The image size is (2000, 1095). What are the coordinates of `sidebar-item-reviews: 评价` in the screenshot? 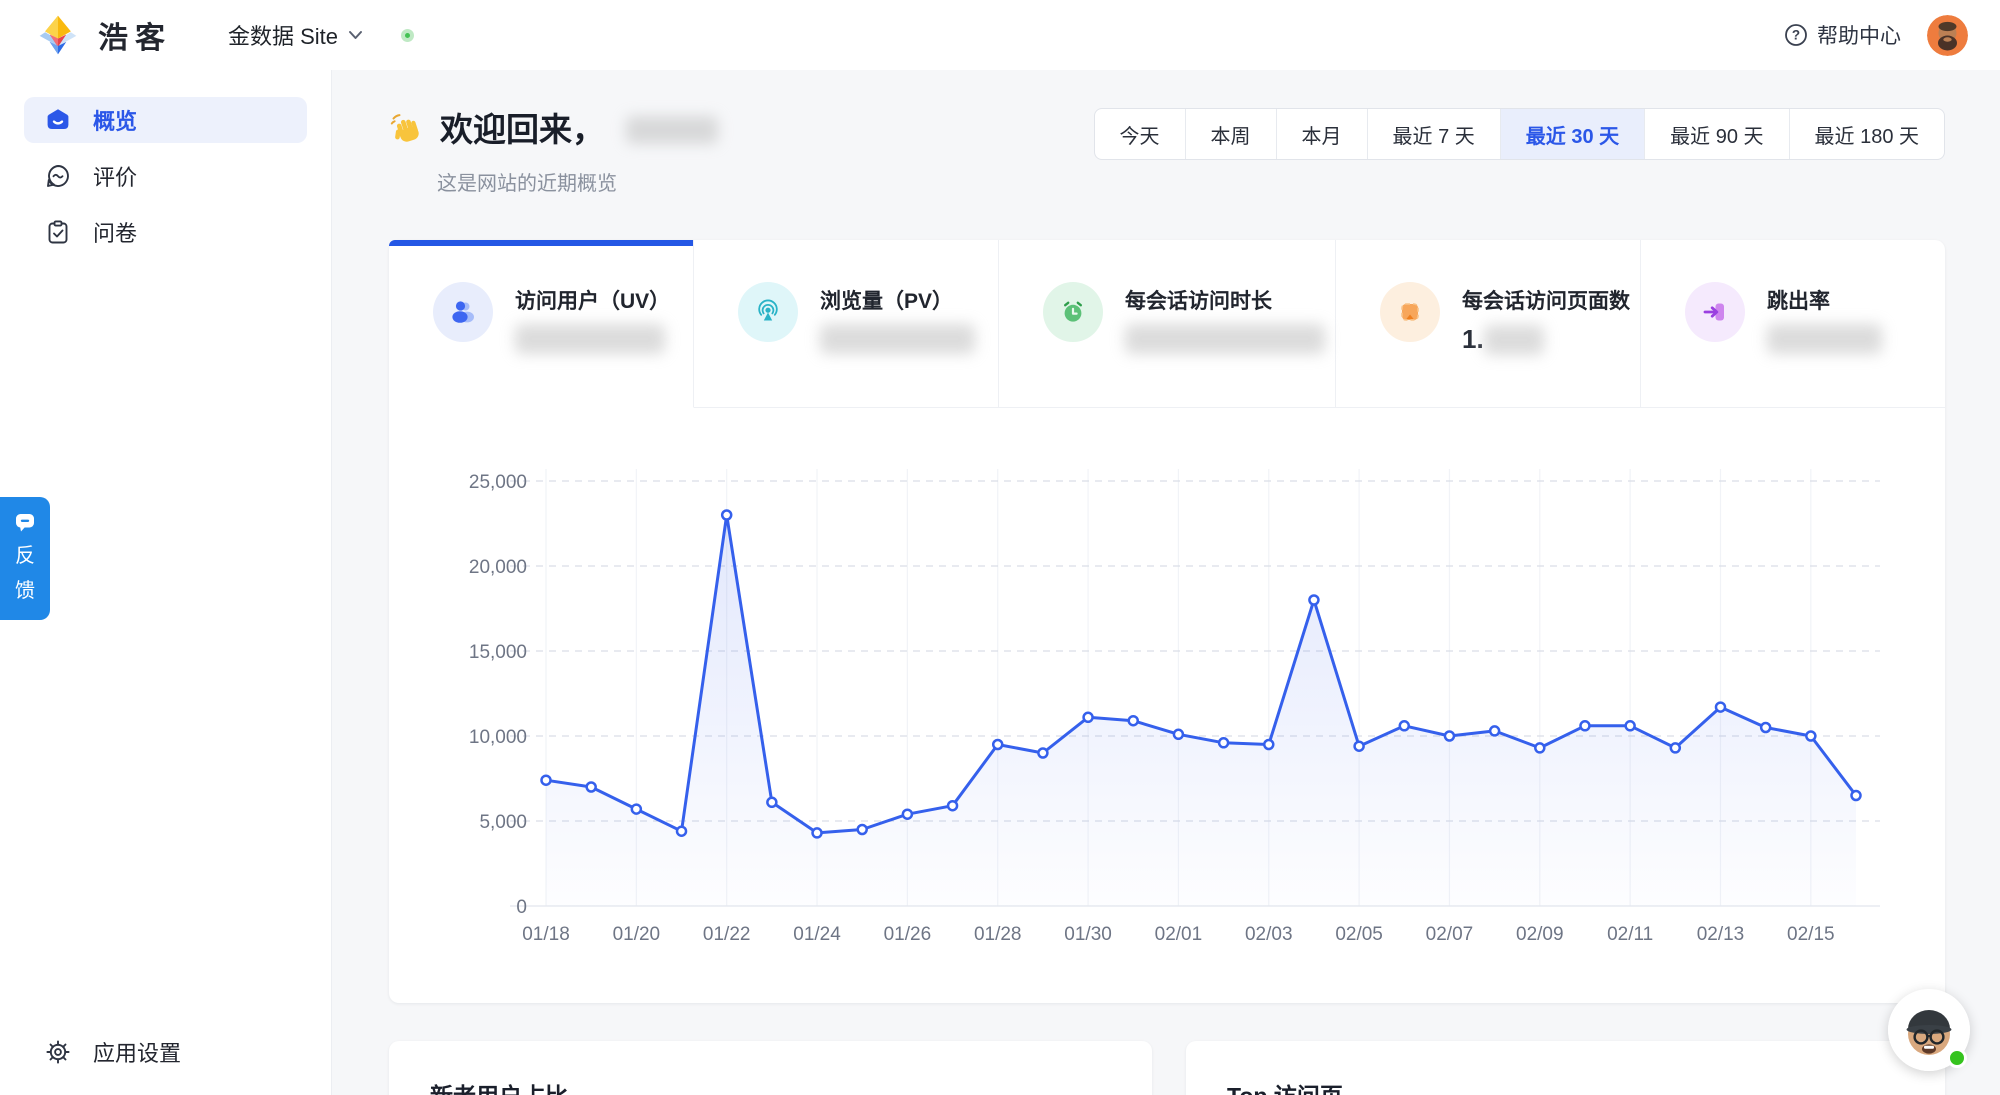 It's located at (165, 176).